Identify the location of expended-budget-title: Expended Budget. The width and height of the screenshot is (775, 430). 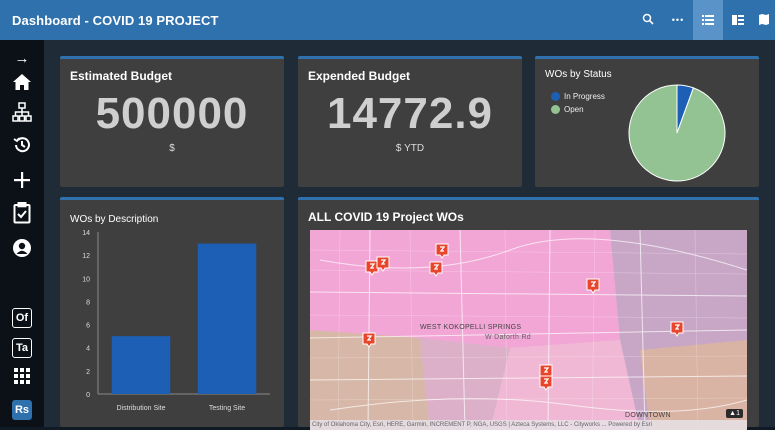
(359, 76).